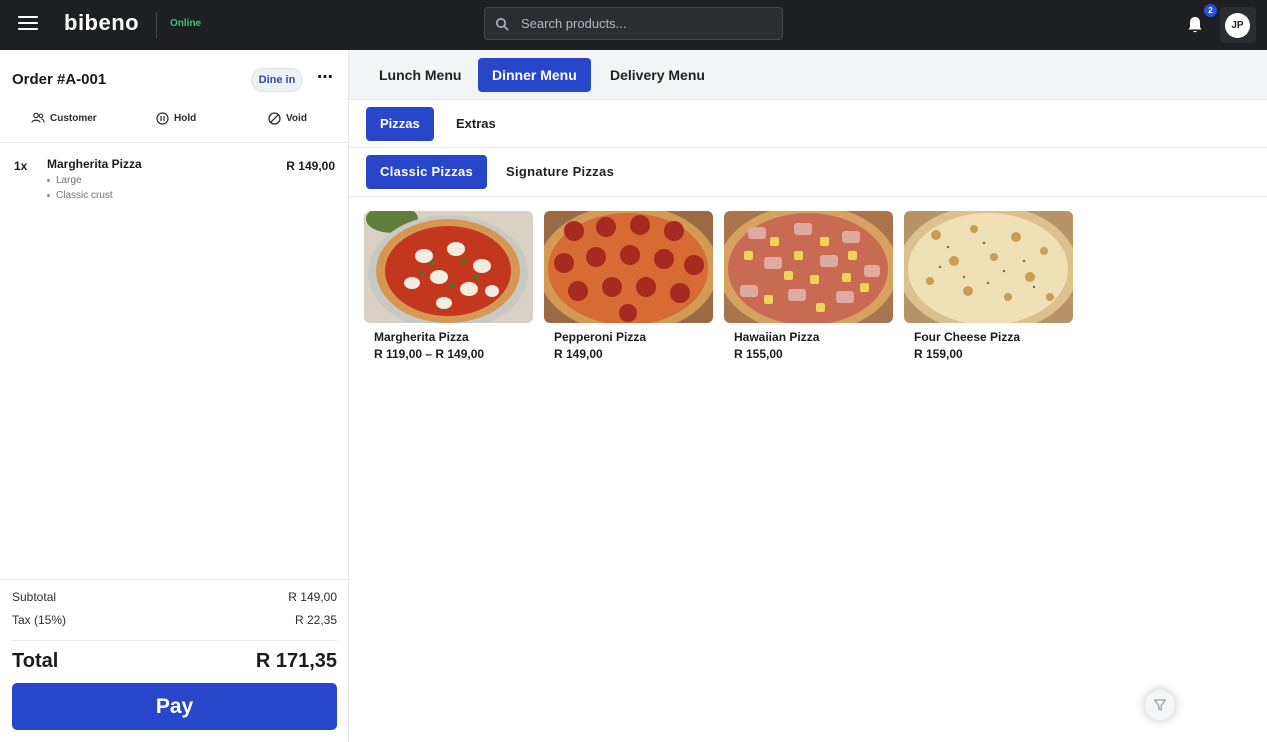 This screenshot has width=1267, height=742. What do you see at coordinates (777, 337) in the screenshot?
I see `product-name: Hawaiian Pizza` at bounding box center [777, 337].